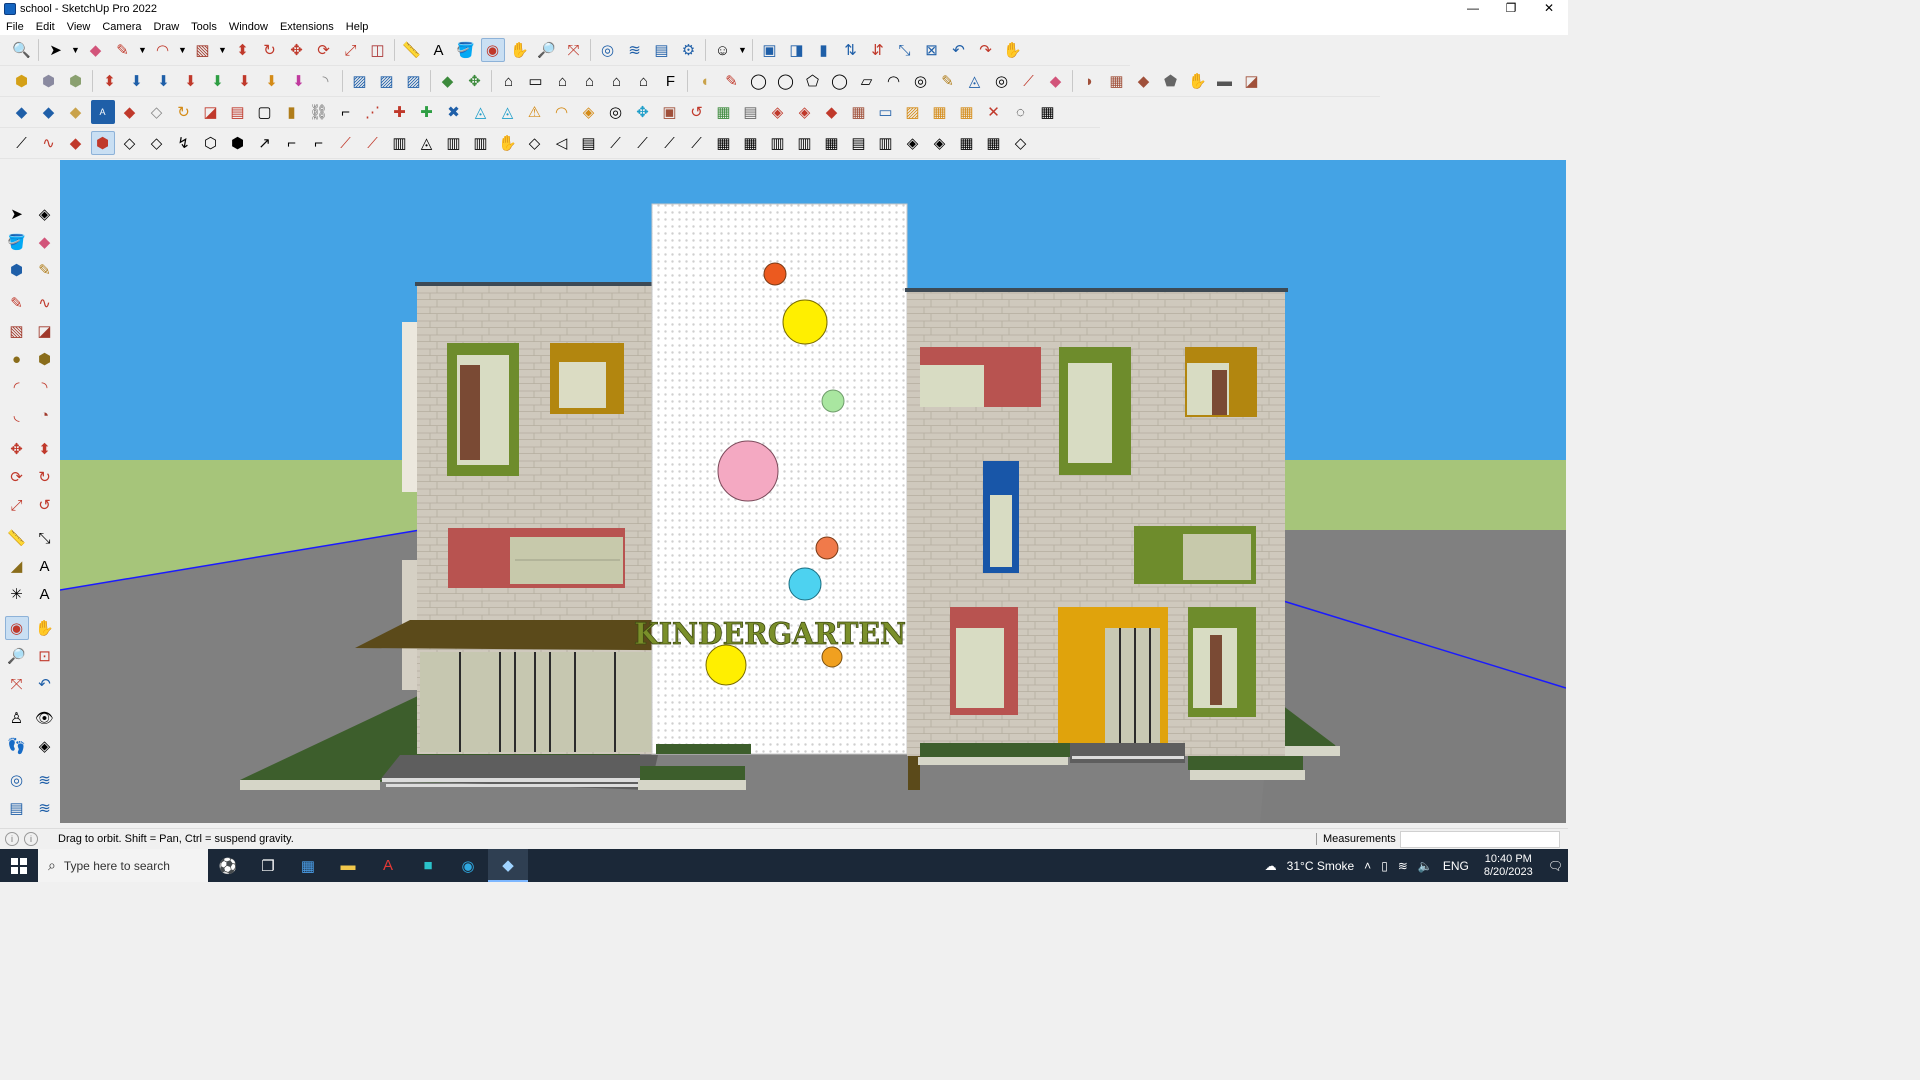 Image resolution: width=1920 pixels, height=1080 pixels. I want to click on view-iso-icon: ⌂, so click(509, 81).